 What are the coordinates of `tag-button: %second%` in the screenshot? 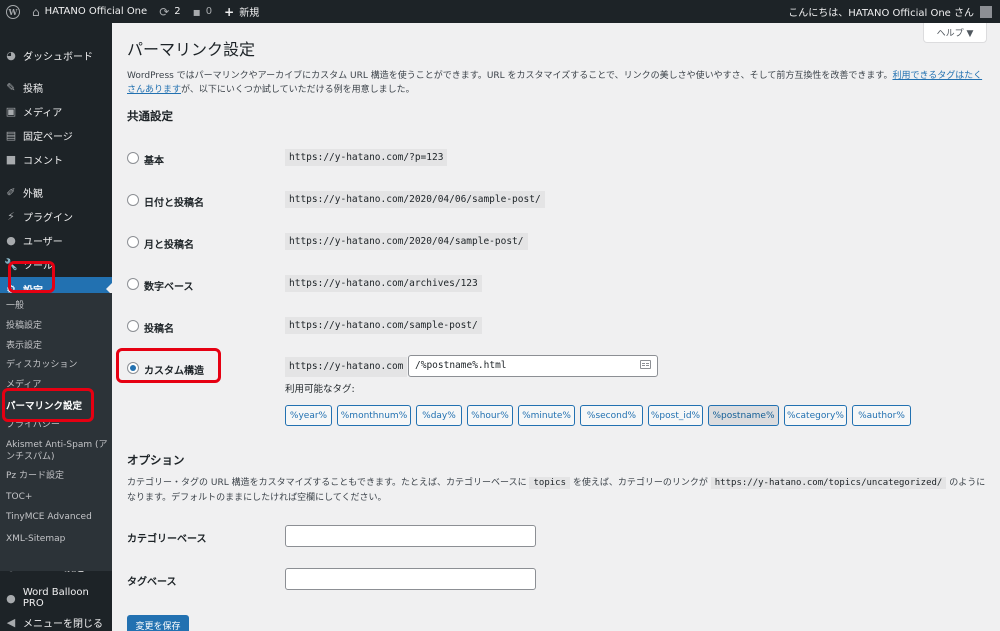 It's located at (611, 415).